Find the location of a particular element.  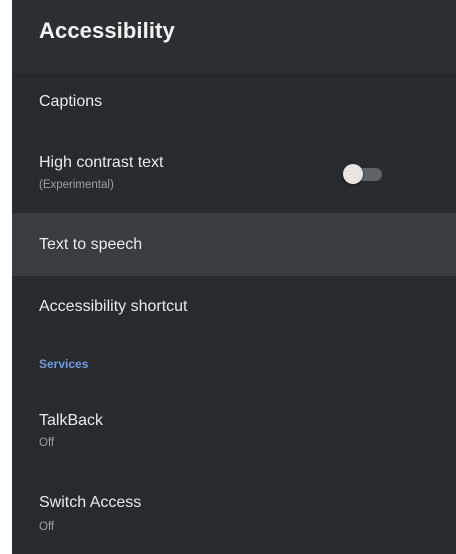

talkback-status: Off is located at coordinates (47, 443).